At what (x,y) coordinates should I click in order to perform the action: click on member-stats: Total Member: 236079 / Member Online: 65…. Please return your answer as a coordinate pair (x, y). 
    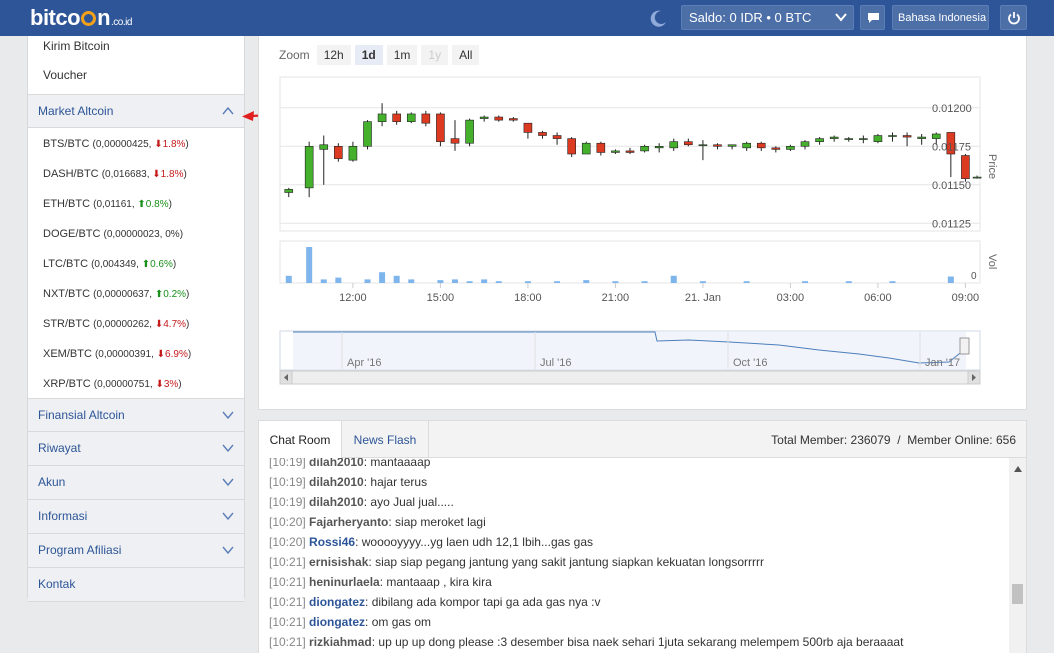
    Looking at the image, I should click on (893, 440).